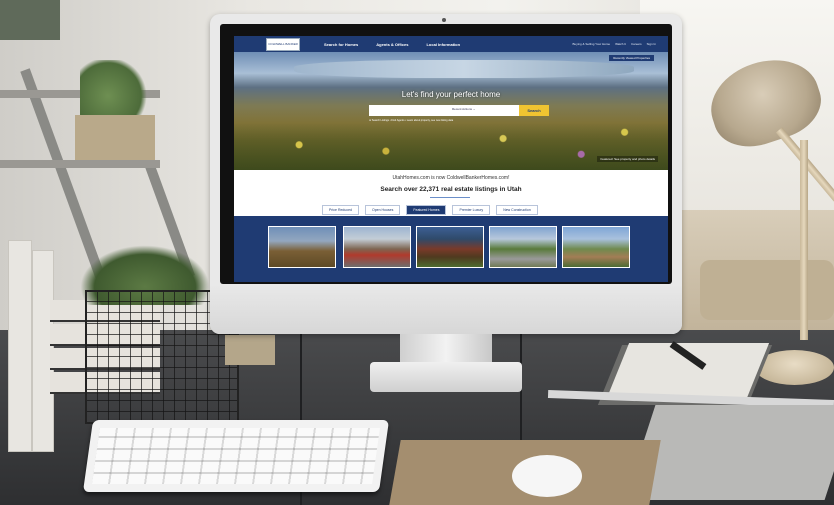  What do you see at coordinates (534, 110) in the screenshot?
I see `search-button: Search` at bounding box center [534, 110].